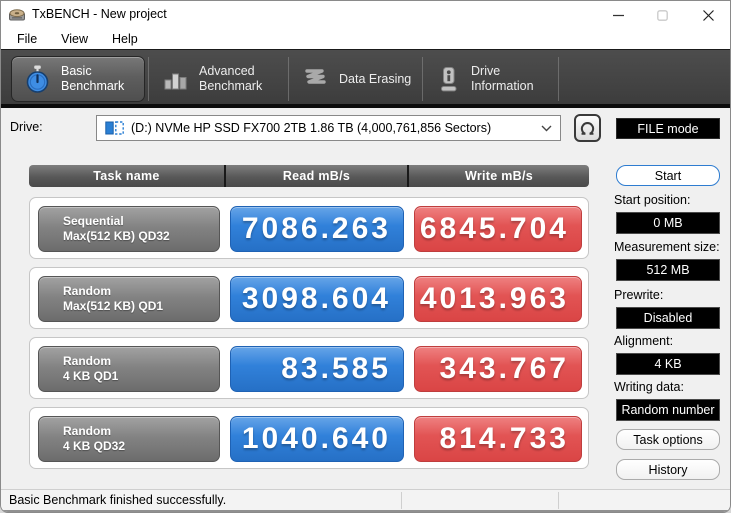 The image size is (731, 513). I want to click on task-button-random-qd1: Random Max(512 KB) QD1, so click(129, 299).